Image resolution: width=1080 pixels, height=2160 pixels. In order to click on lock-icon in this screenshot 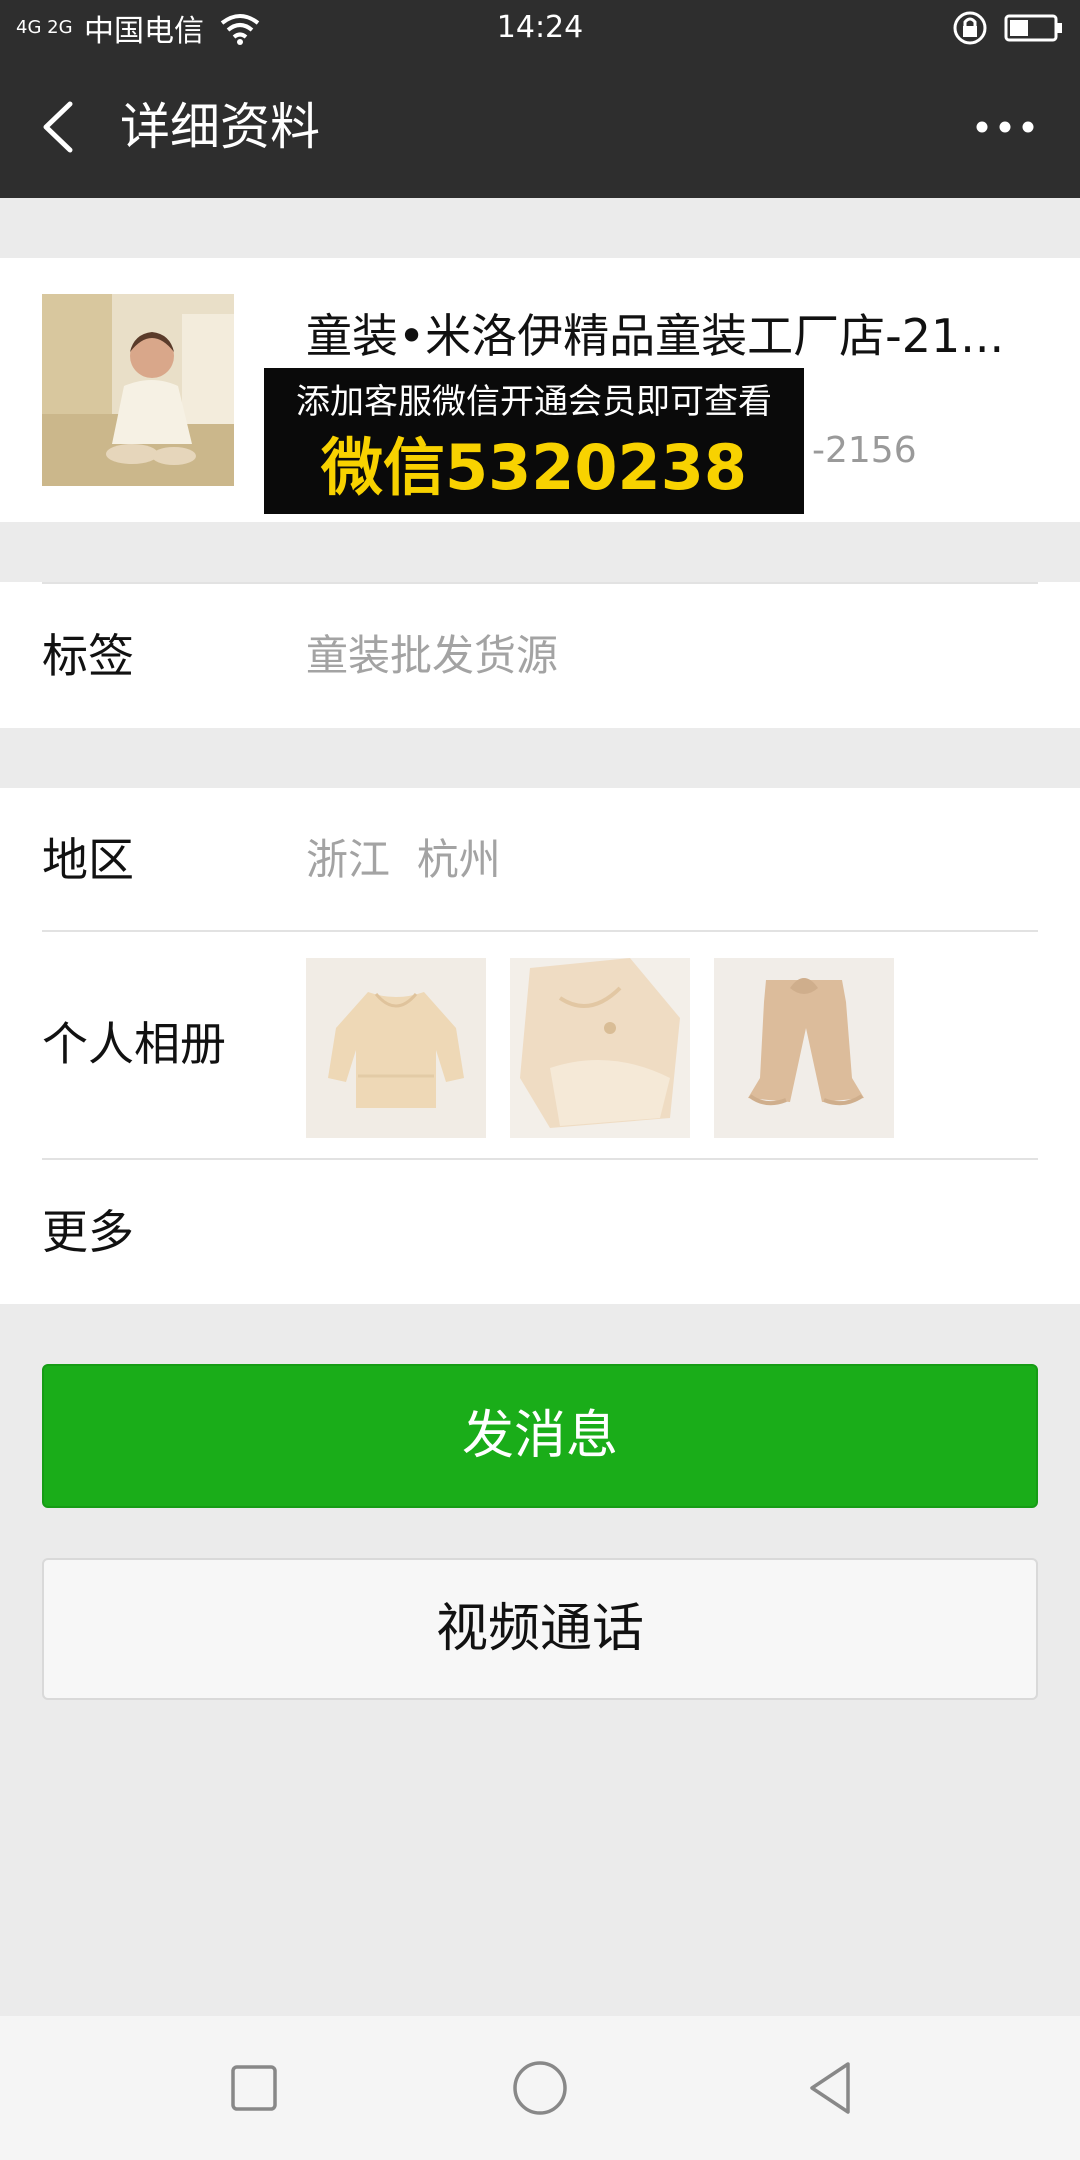, I will do `click(970, 28)`.